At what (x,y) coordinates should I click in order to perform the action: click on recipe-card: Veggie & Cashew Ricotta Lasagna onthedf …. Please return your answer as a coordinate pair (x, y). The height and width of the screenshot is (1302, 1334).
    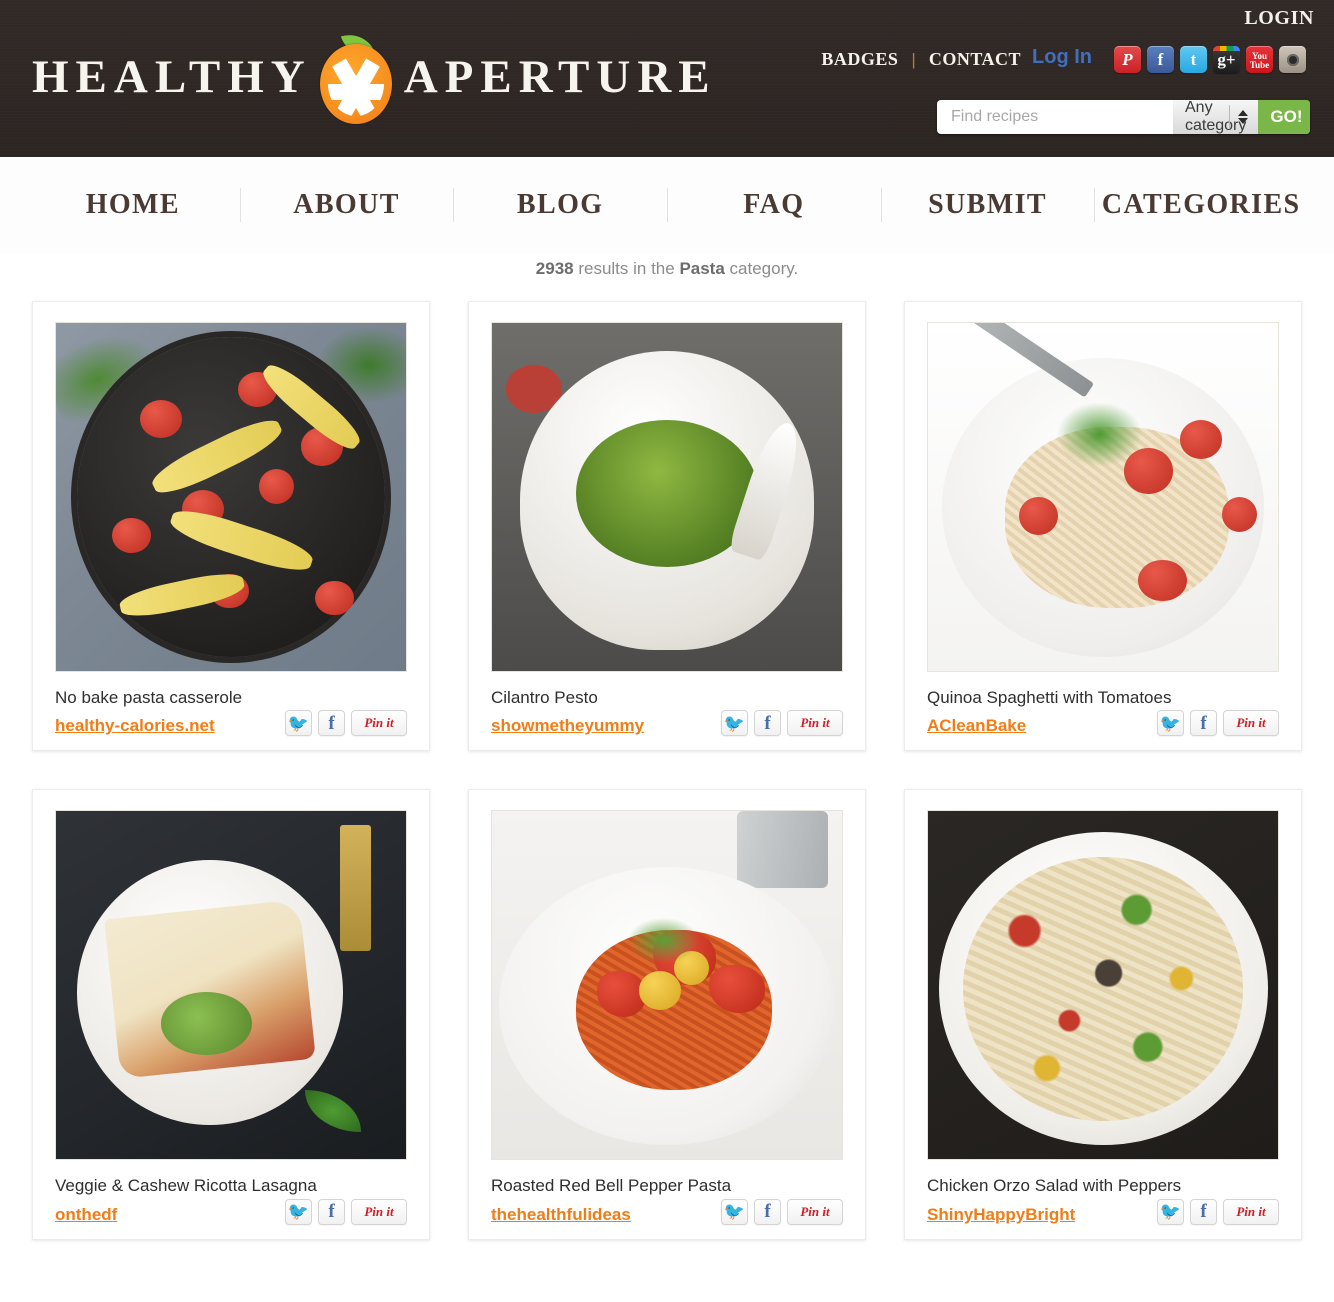
    Looking at the image, I should click on (231, 1014).